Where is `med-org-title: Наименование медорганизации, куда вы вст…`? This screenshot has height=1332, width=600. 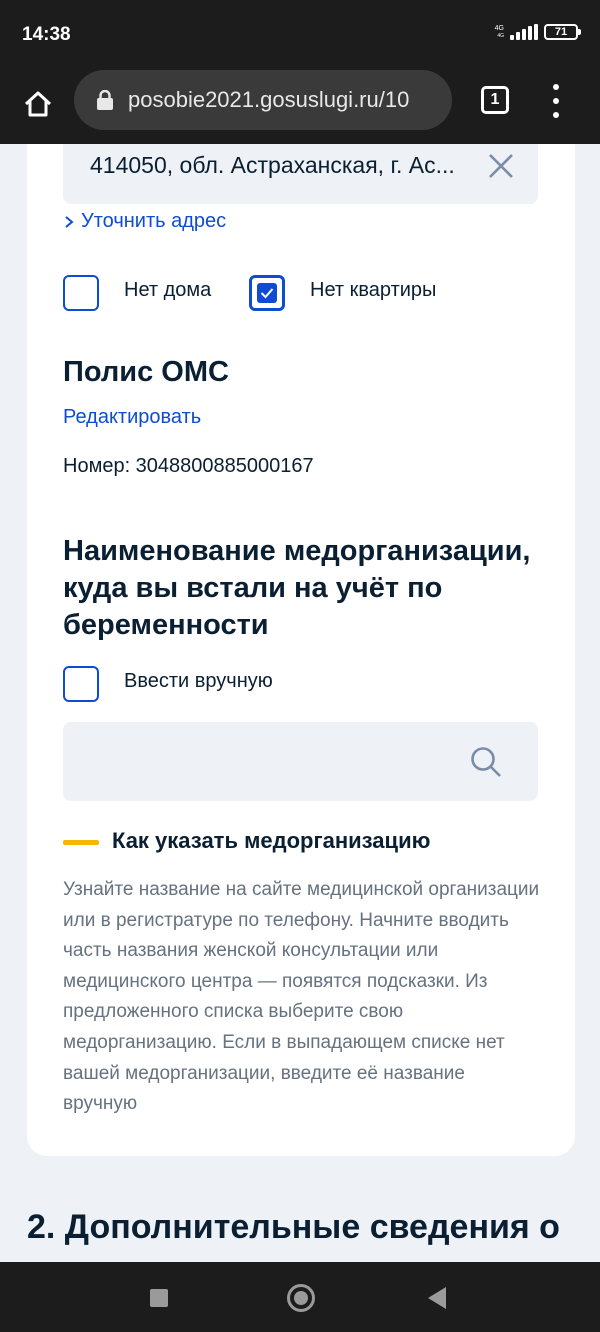 med-org-title: Наименование медорганизации, куда вы вст… is located at coordinates (297, 588).